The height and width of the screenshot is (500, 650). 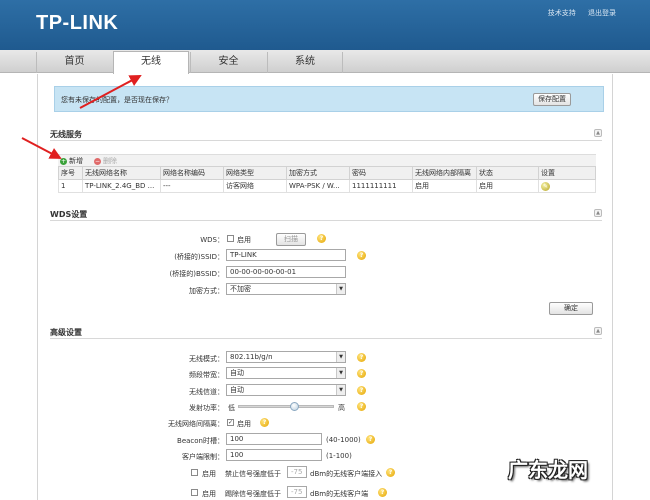 I want to click on encryption-select: 不加密 ▼, so click(x=286, y=289).